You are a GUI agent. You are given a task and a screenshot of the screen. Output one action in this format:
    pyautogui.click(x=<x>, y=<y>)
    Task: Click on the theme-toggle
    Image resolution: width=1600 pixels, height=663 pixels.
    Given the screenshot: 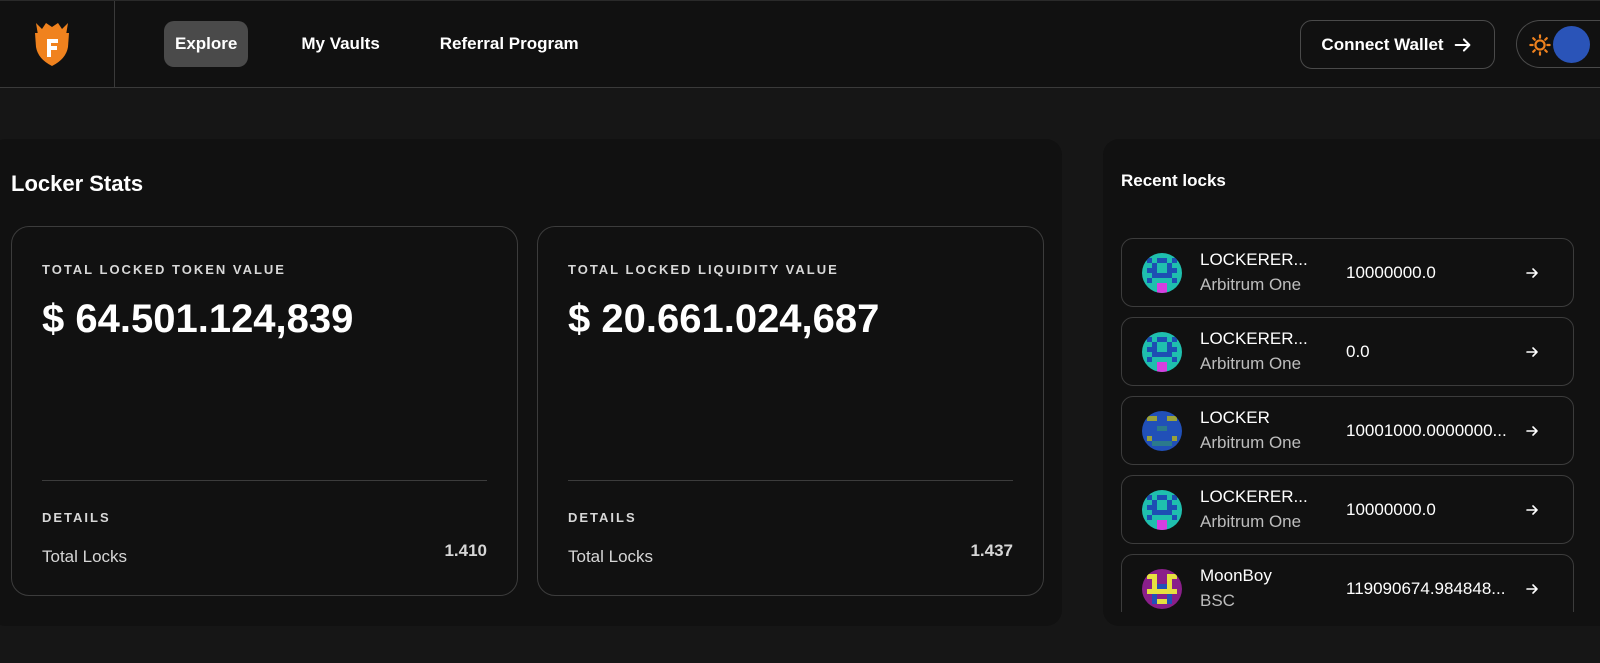 What is the action you would take?
    pyautogui.click(x=1558, y=44)
    